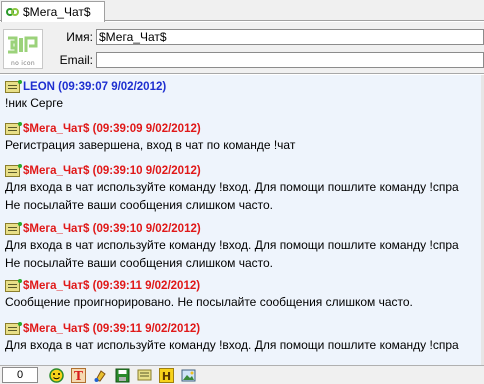 The height and width of the screenshot is (384, 484). Describe the element at coordinates (290, 37) in the screenshot. I see `name-field: $Мега_Чат$` at that location.